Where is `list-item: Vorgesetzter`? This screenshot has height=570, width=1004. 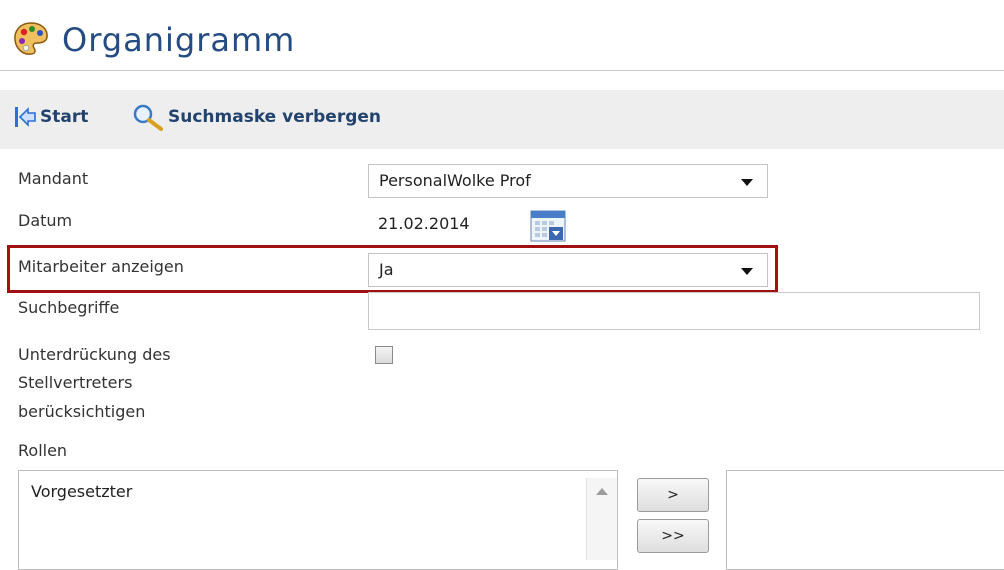 list-item: Vorgesetzter is located at coordinates (81, 492).